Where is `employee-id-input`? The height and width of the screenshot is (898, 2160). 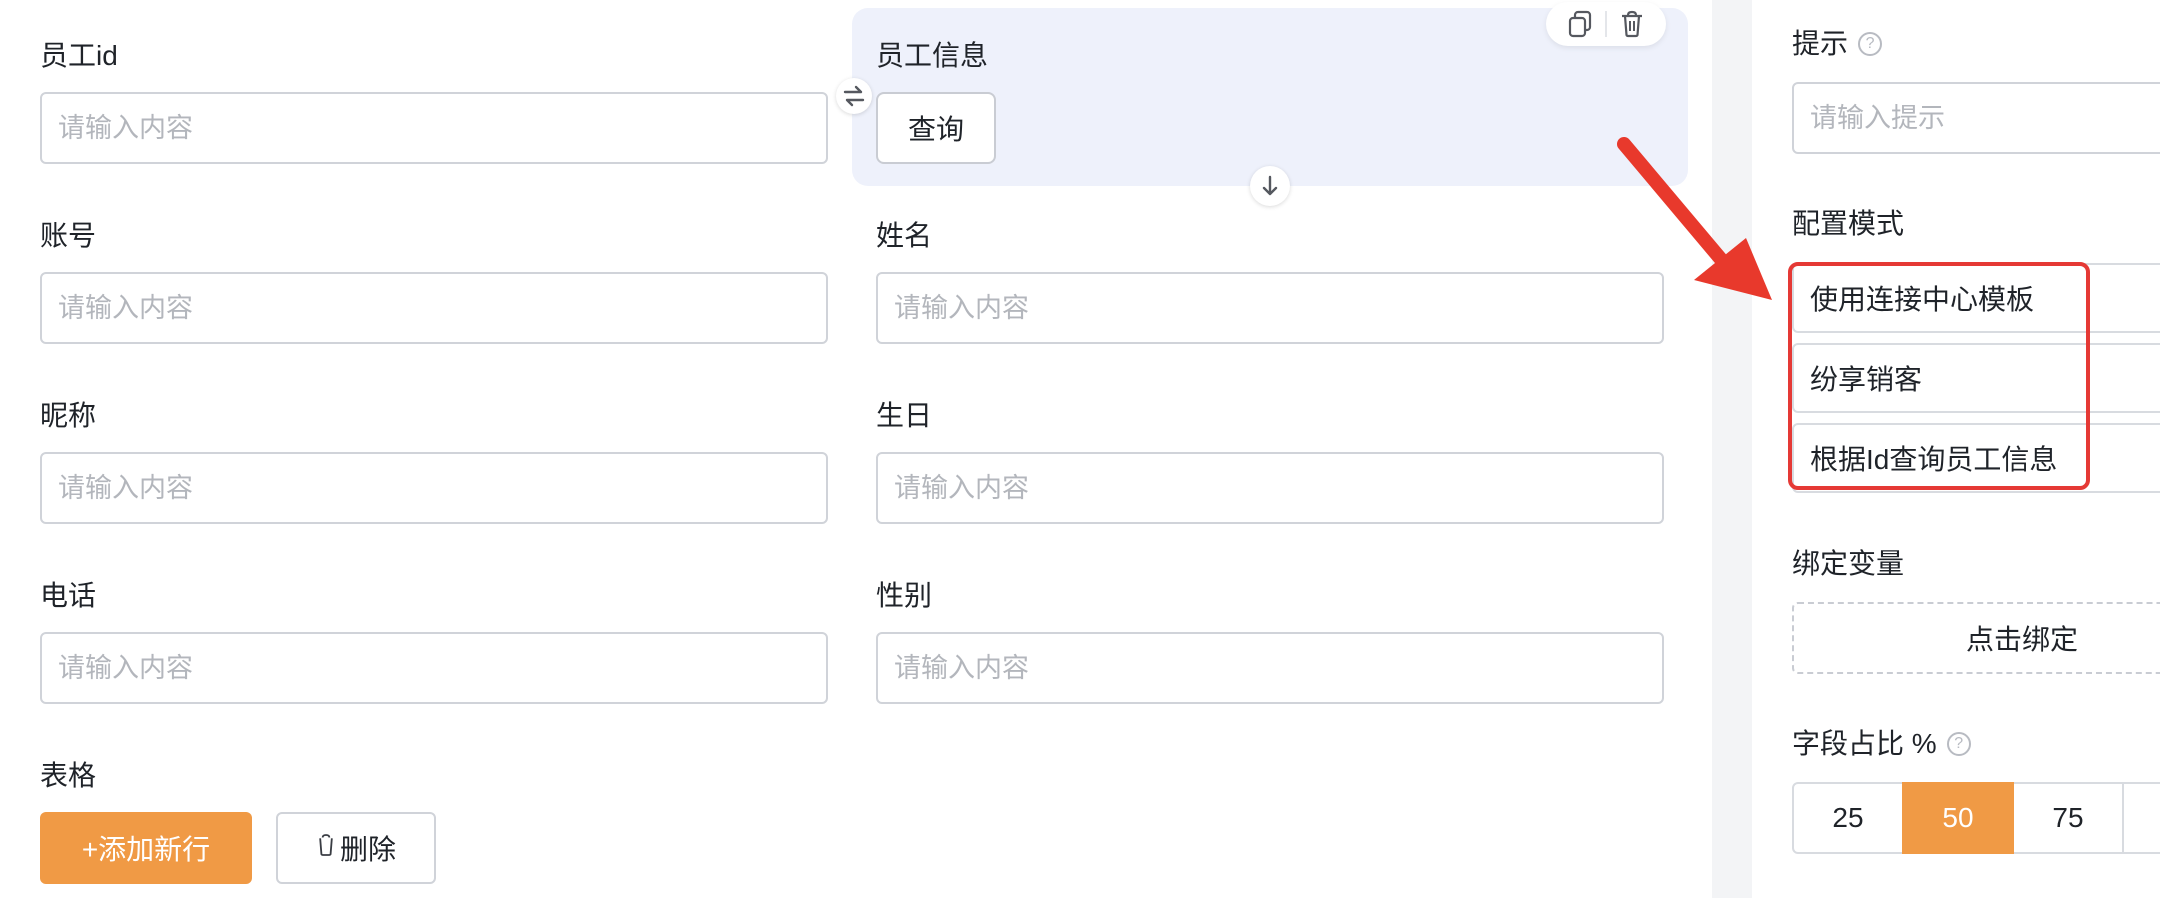
employee-id-input is located at coordinates (434, 128).